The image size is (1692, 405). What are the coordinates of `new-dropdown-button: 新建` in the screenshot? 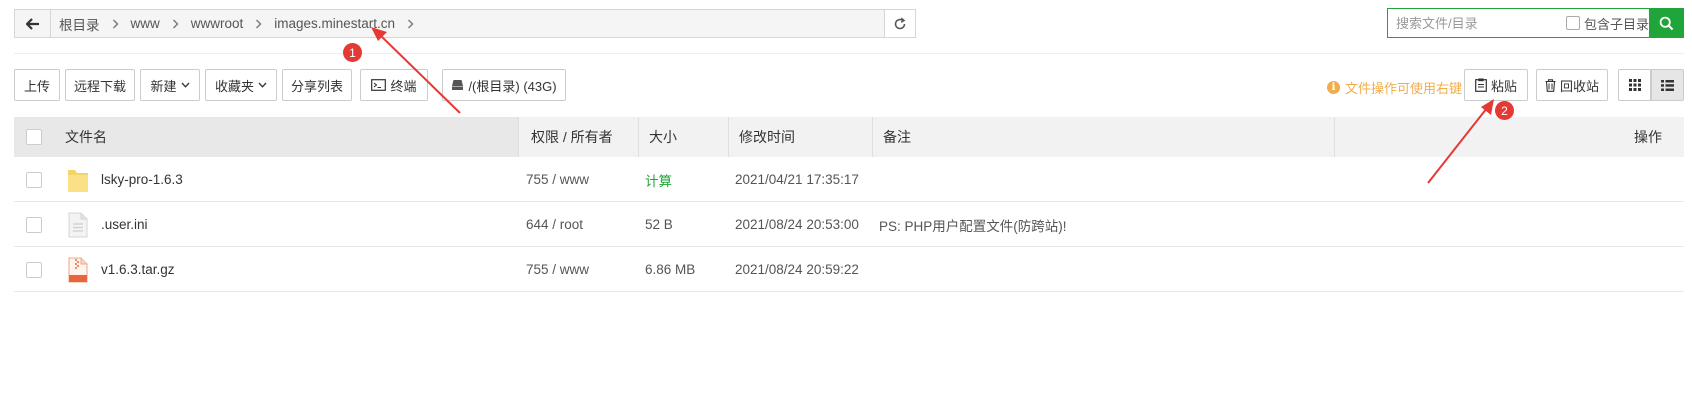 It's located at (170, 85).